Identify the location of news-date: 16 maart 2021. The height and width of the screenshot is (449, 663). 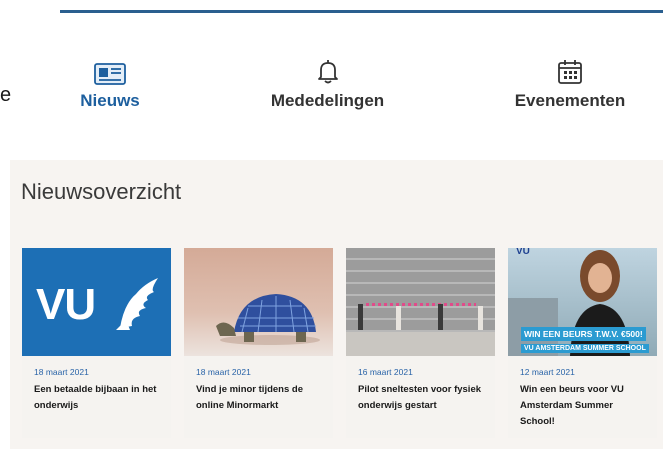
(385, 372).